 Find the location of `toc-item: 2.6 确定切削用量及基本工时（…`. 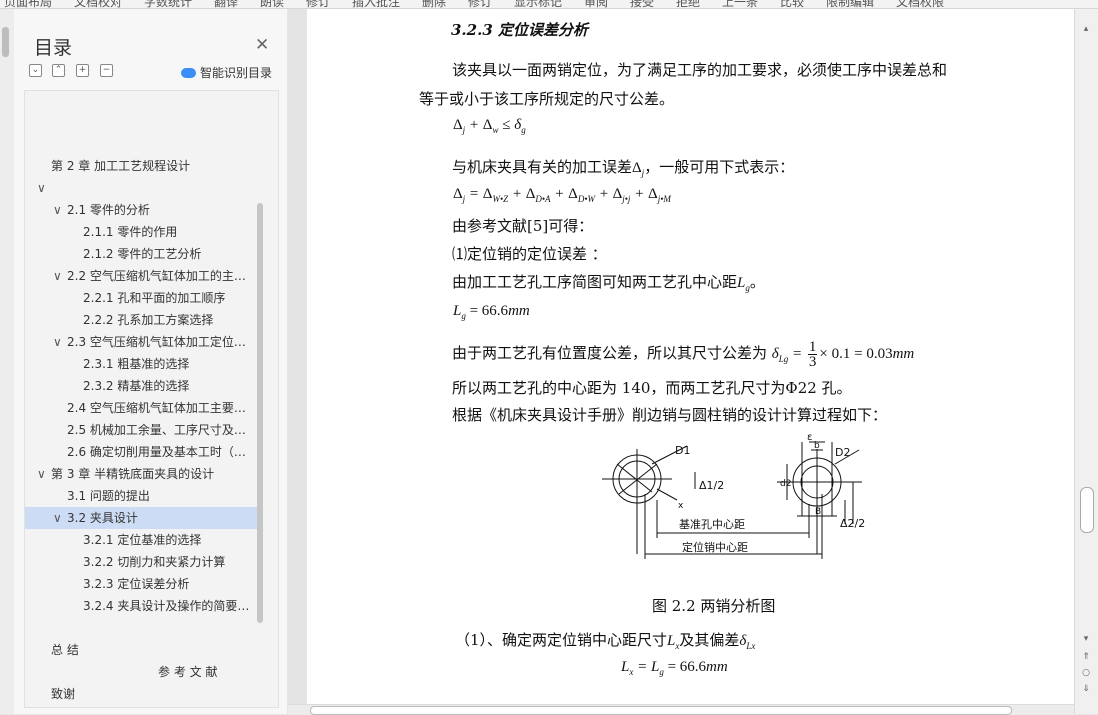

toc-item: 2.6 确定切削用量及基本工时（… is located at coordinates (141, 452).